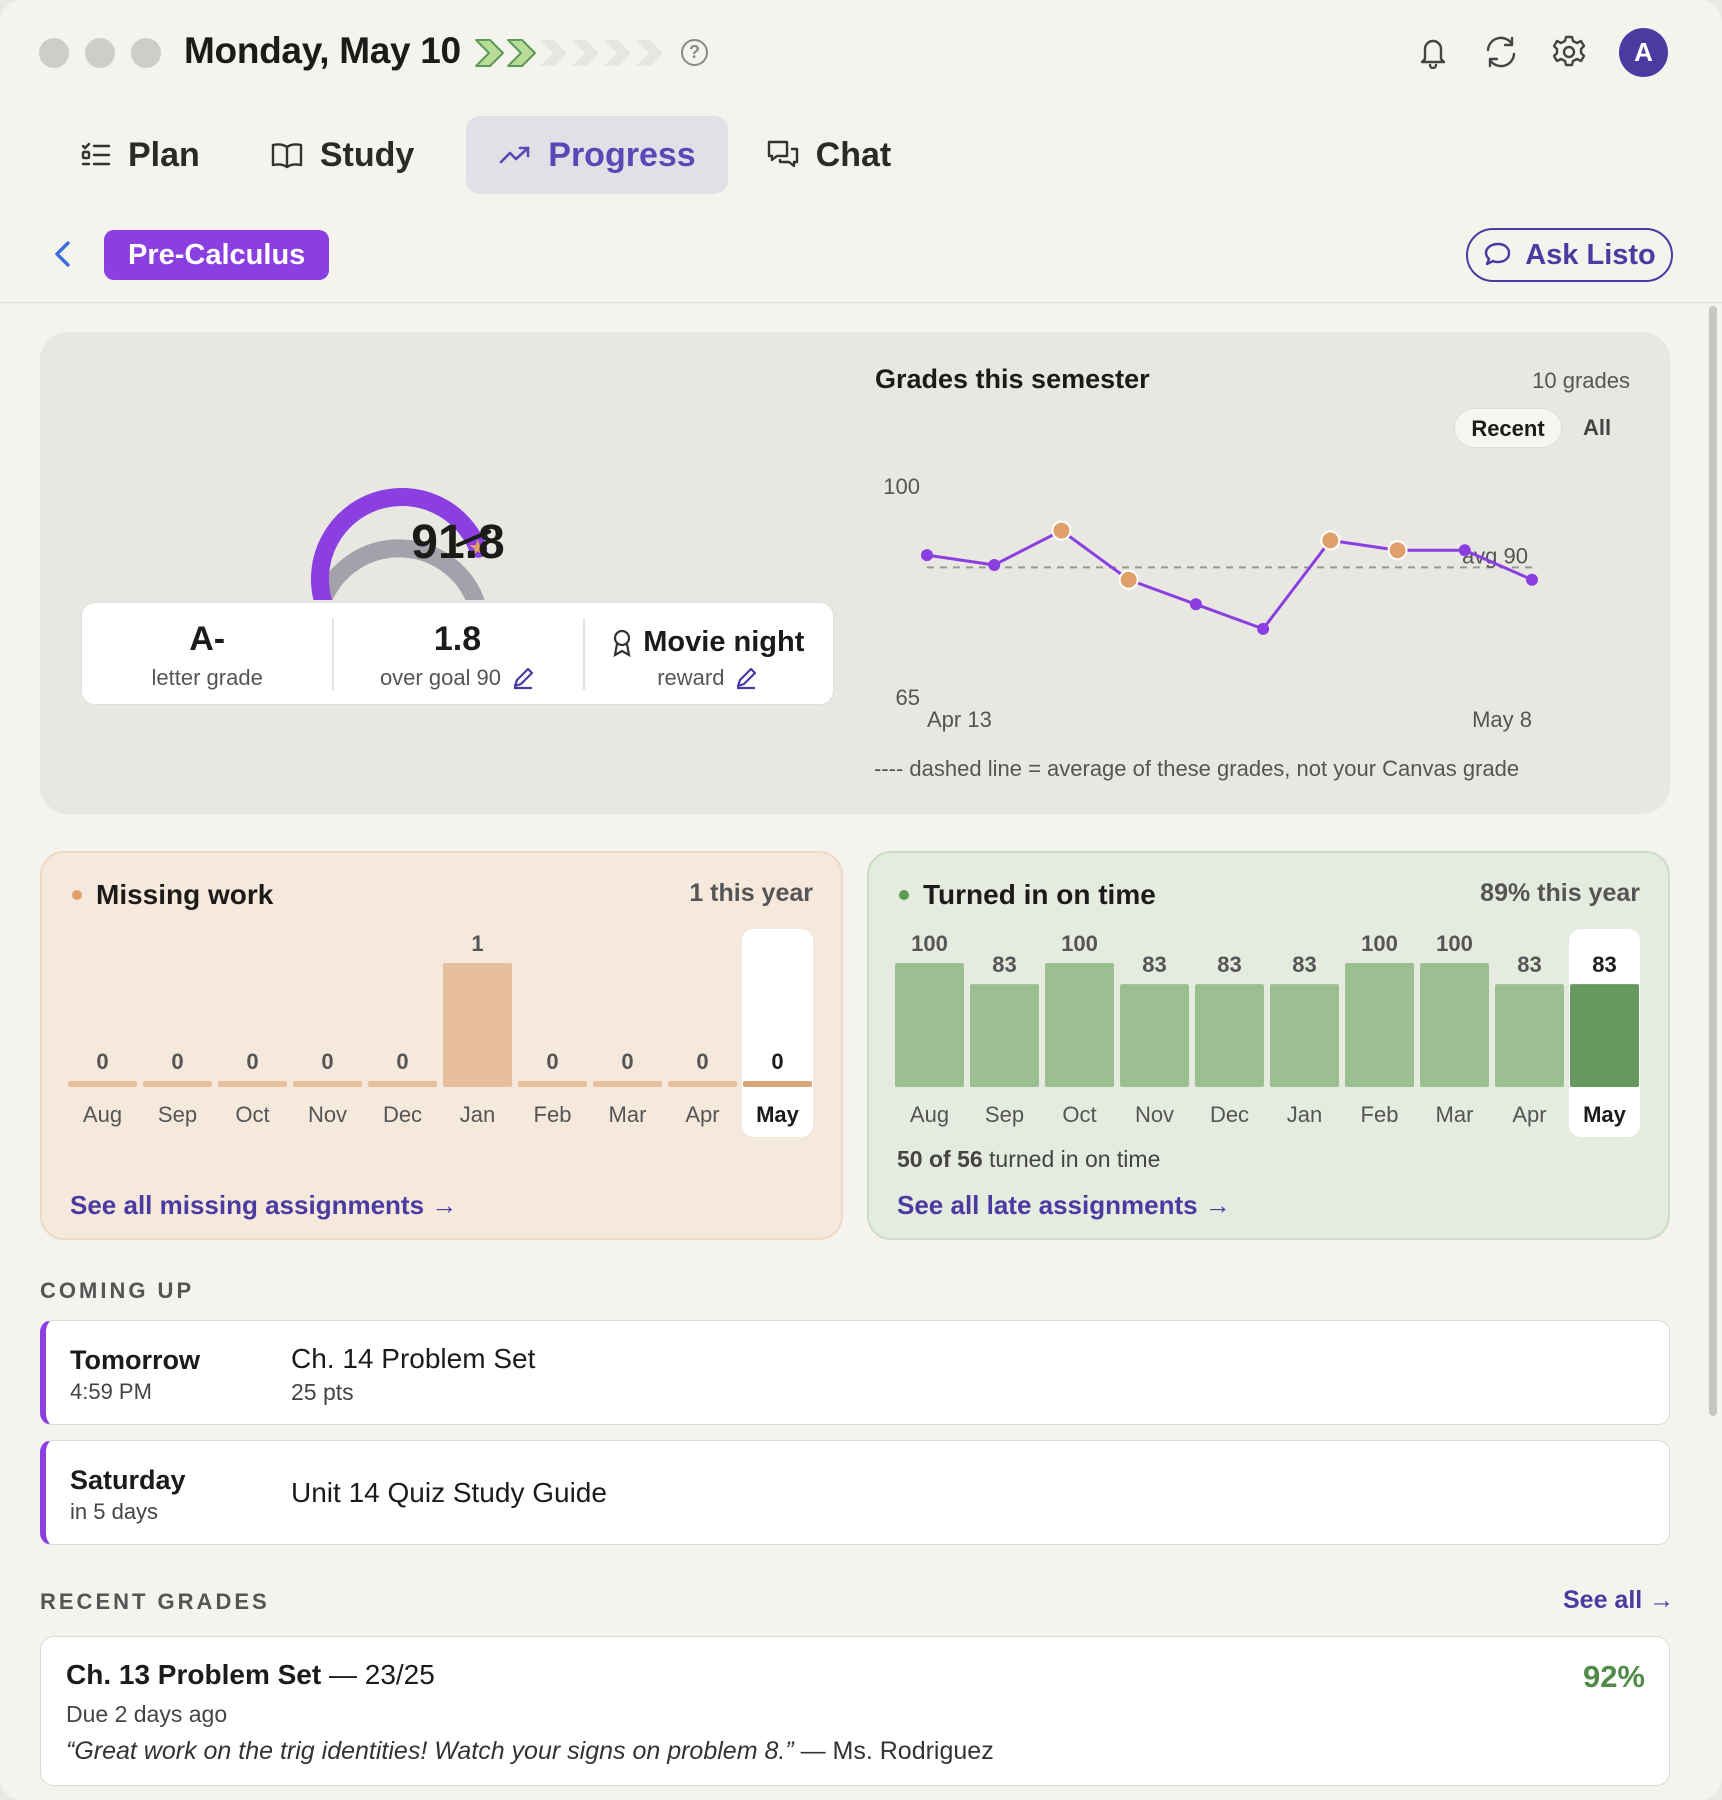 This screenshot has height=1800, width=1722. I want to click on streak-chevron-filled, so click(521, 53).